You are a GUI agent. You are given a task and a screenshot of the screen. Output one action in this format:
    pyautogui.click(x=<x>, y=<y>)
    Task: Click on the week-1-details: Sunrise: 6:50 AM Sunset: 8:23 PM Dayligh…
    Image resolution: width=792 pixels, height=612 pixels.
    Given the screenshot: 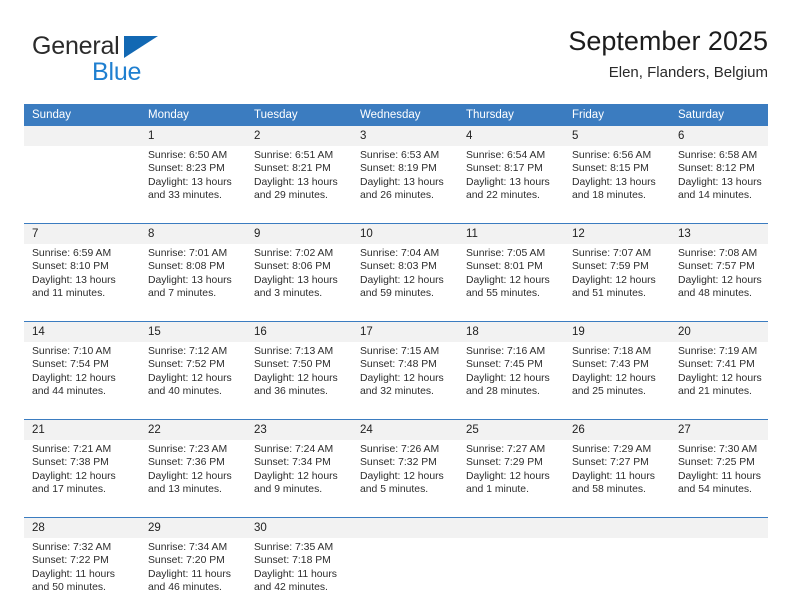 What is the action you would take?
    pyautogui.click(x=396, y=181)
    